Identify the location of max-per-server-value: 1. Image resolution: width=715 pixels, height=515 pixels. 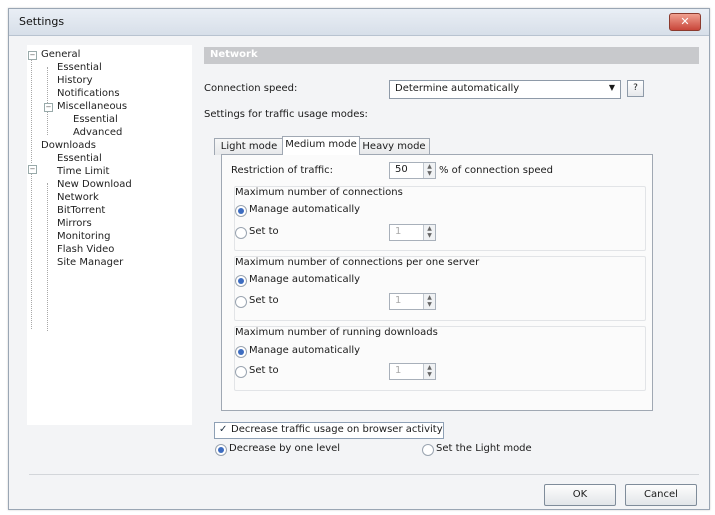
(398, 300).